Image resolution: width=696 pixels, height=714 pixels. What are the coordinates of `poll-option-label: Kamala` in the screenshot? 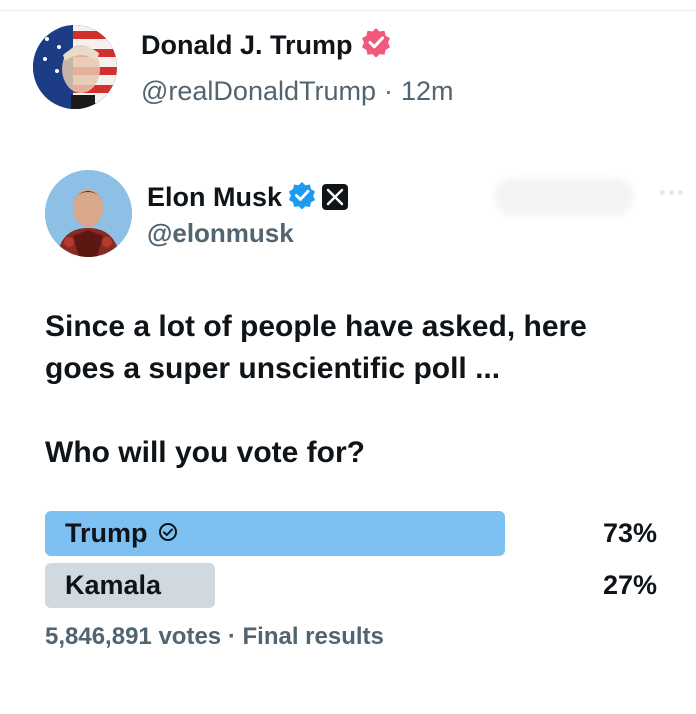 It's located at (113, 585).